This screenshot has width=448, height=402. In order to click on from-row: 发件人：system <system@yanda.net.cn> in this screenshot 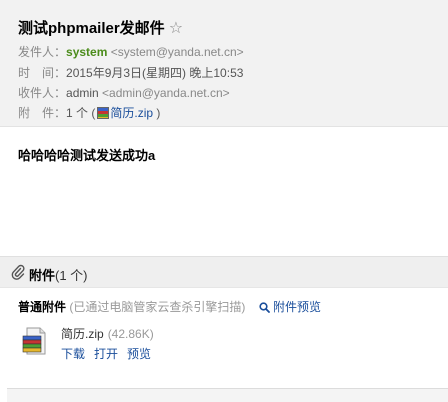, I will do `click(131, 52)`.